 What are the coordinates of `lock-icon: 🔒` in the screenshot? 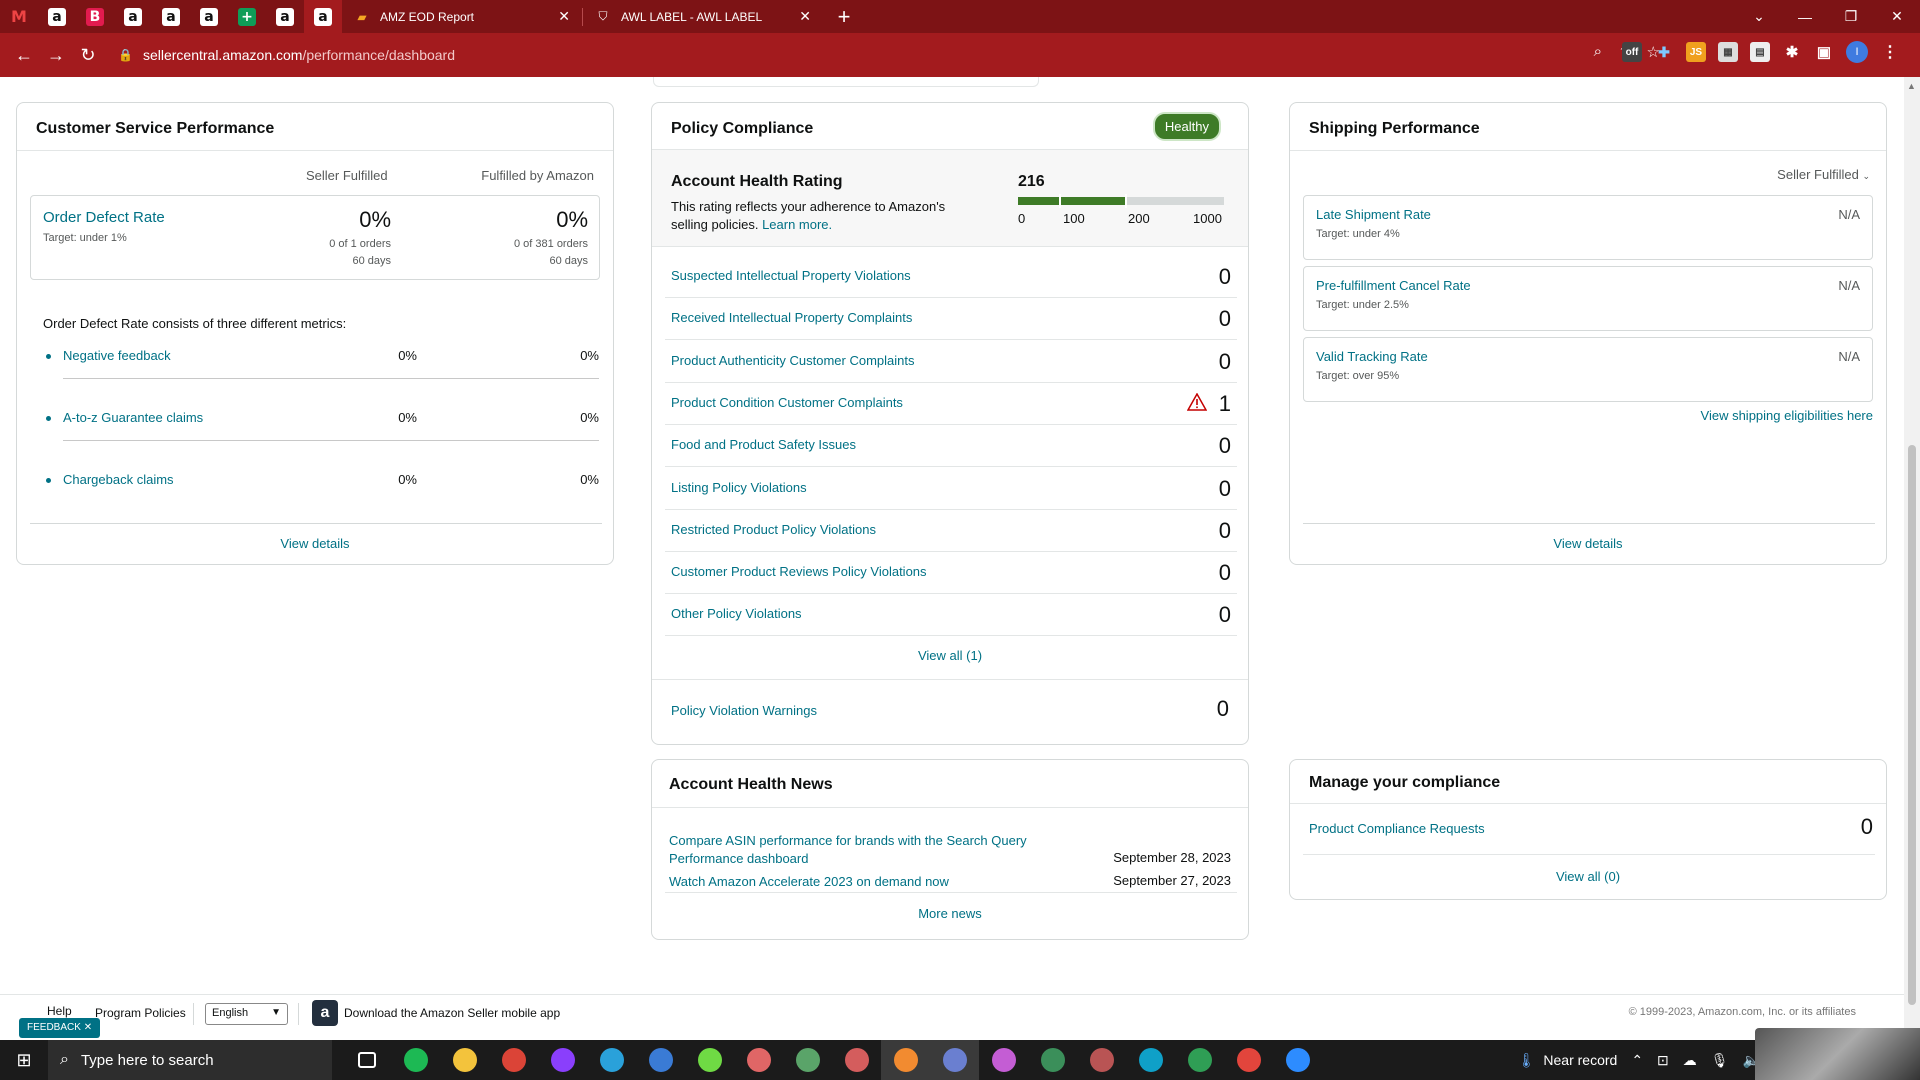 It's located at (125, 55).